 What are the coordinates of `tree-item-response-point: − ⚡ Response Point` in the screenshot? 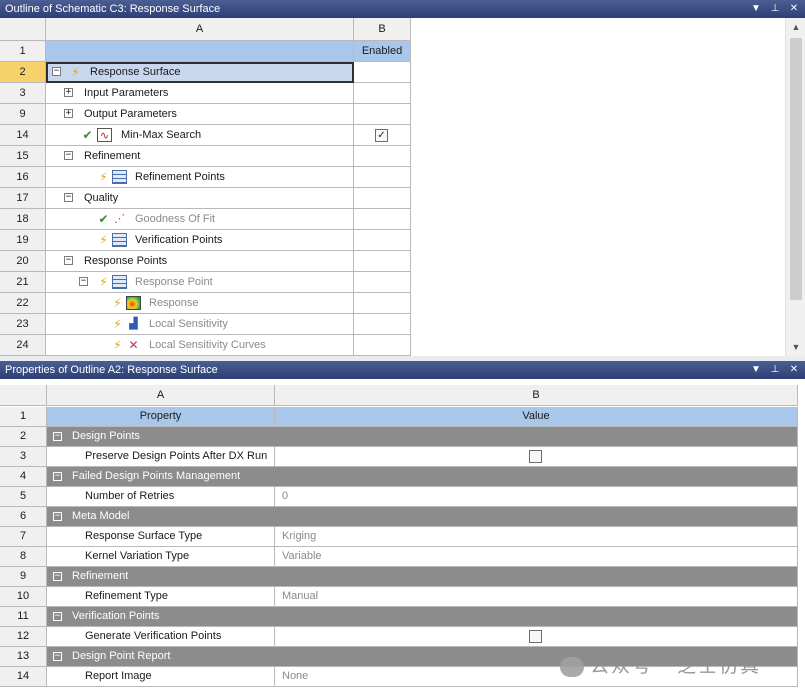 It's located at (200, 282).